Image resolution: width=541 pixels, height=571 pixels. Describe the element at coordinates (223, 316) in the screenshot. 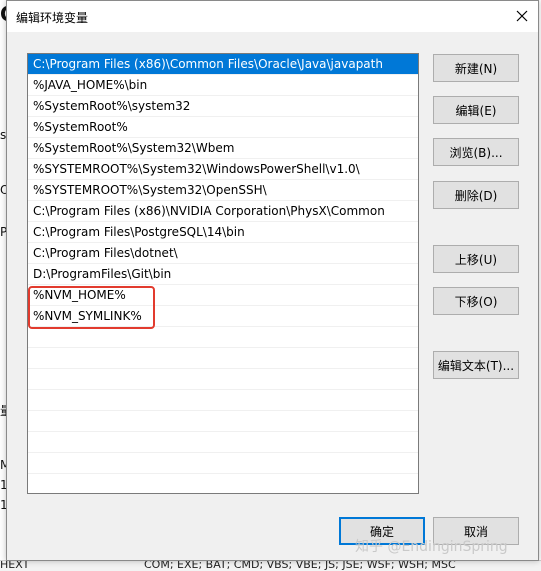

I see `list-item: %NVM_SYMLINK%` at that location.